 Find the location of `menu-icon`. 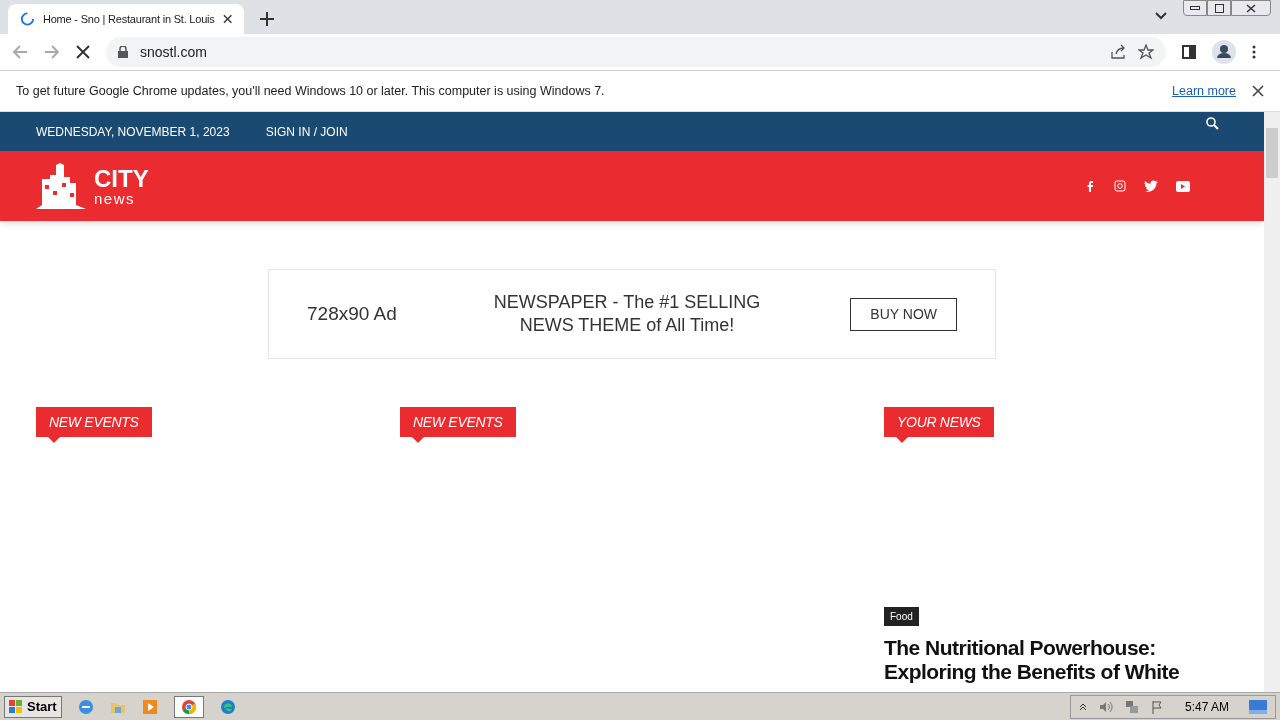

menu-icon is located at coordinates (1254, 52).